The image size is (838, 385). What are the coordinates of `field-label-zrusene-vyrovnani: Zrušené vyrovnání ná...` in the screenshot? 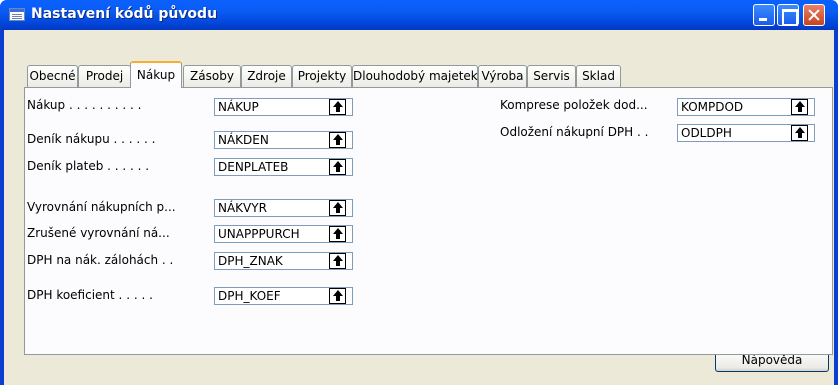 It's located at (98, 233).